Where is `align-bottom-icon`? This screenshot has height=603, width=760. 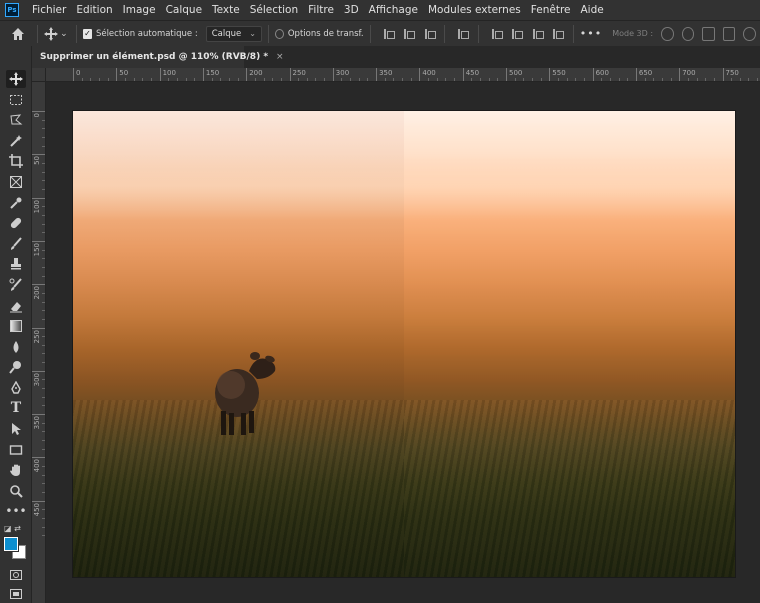
align-bottom-icon is located at coordinates (537, 34).